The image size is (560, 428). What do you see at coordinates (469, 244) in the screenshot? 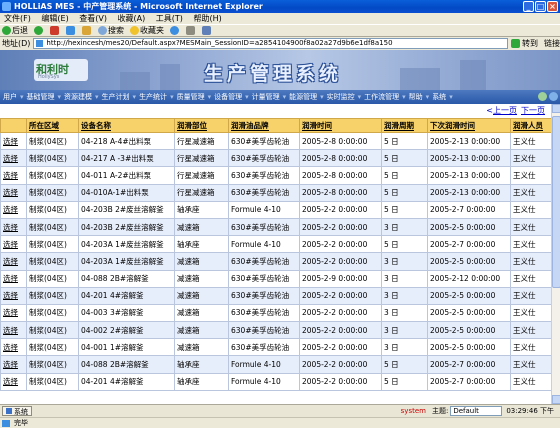
I see `cell-next-lube-time: 2005-2-7 0:00:00` at bounding box center [469, 244].